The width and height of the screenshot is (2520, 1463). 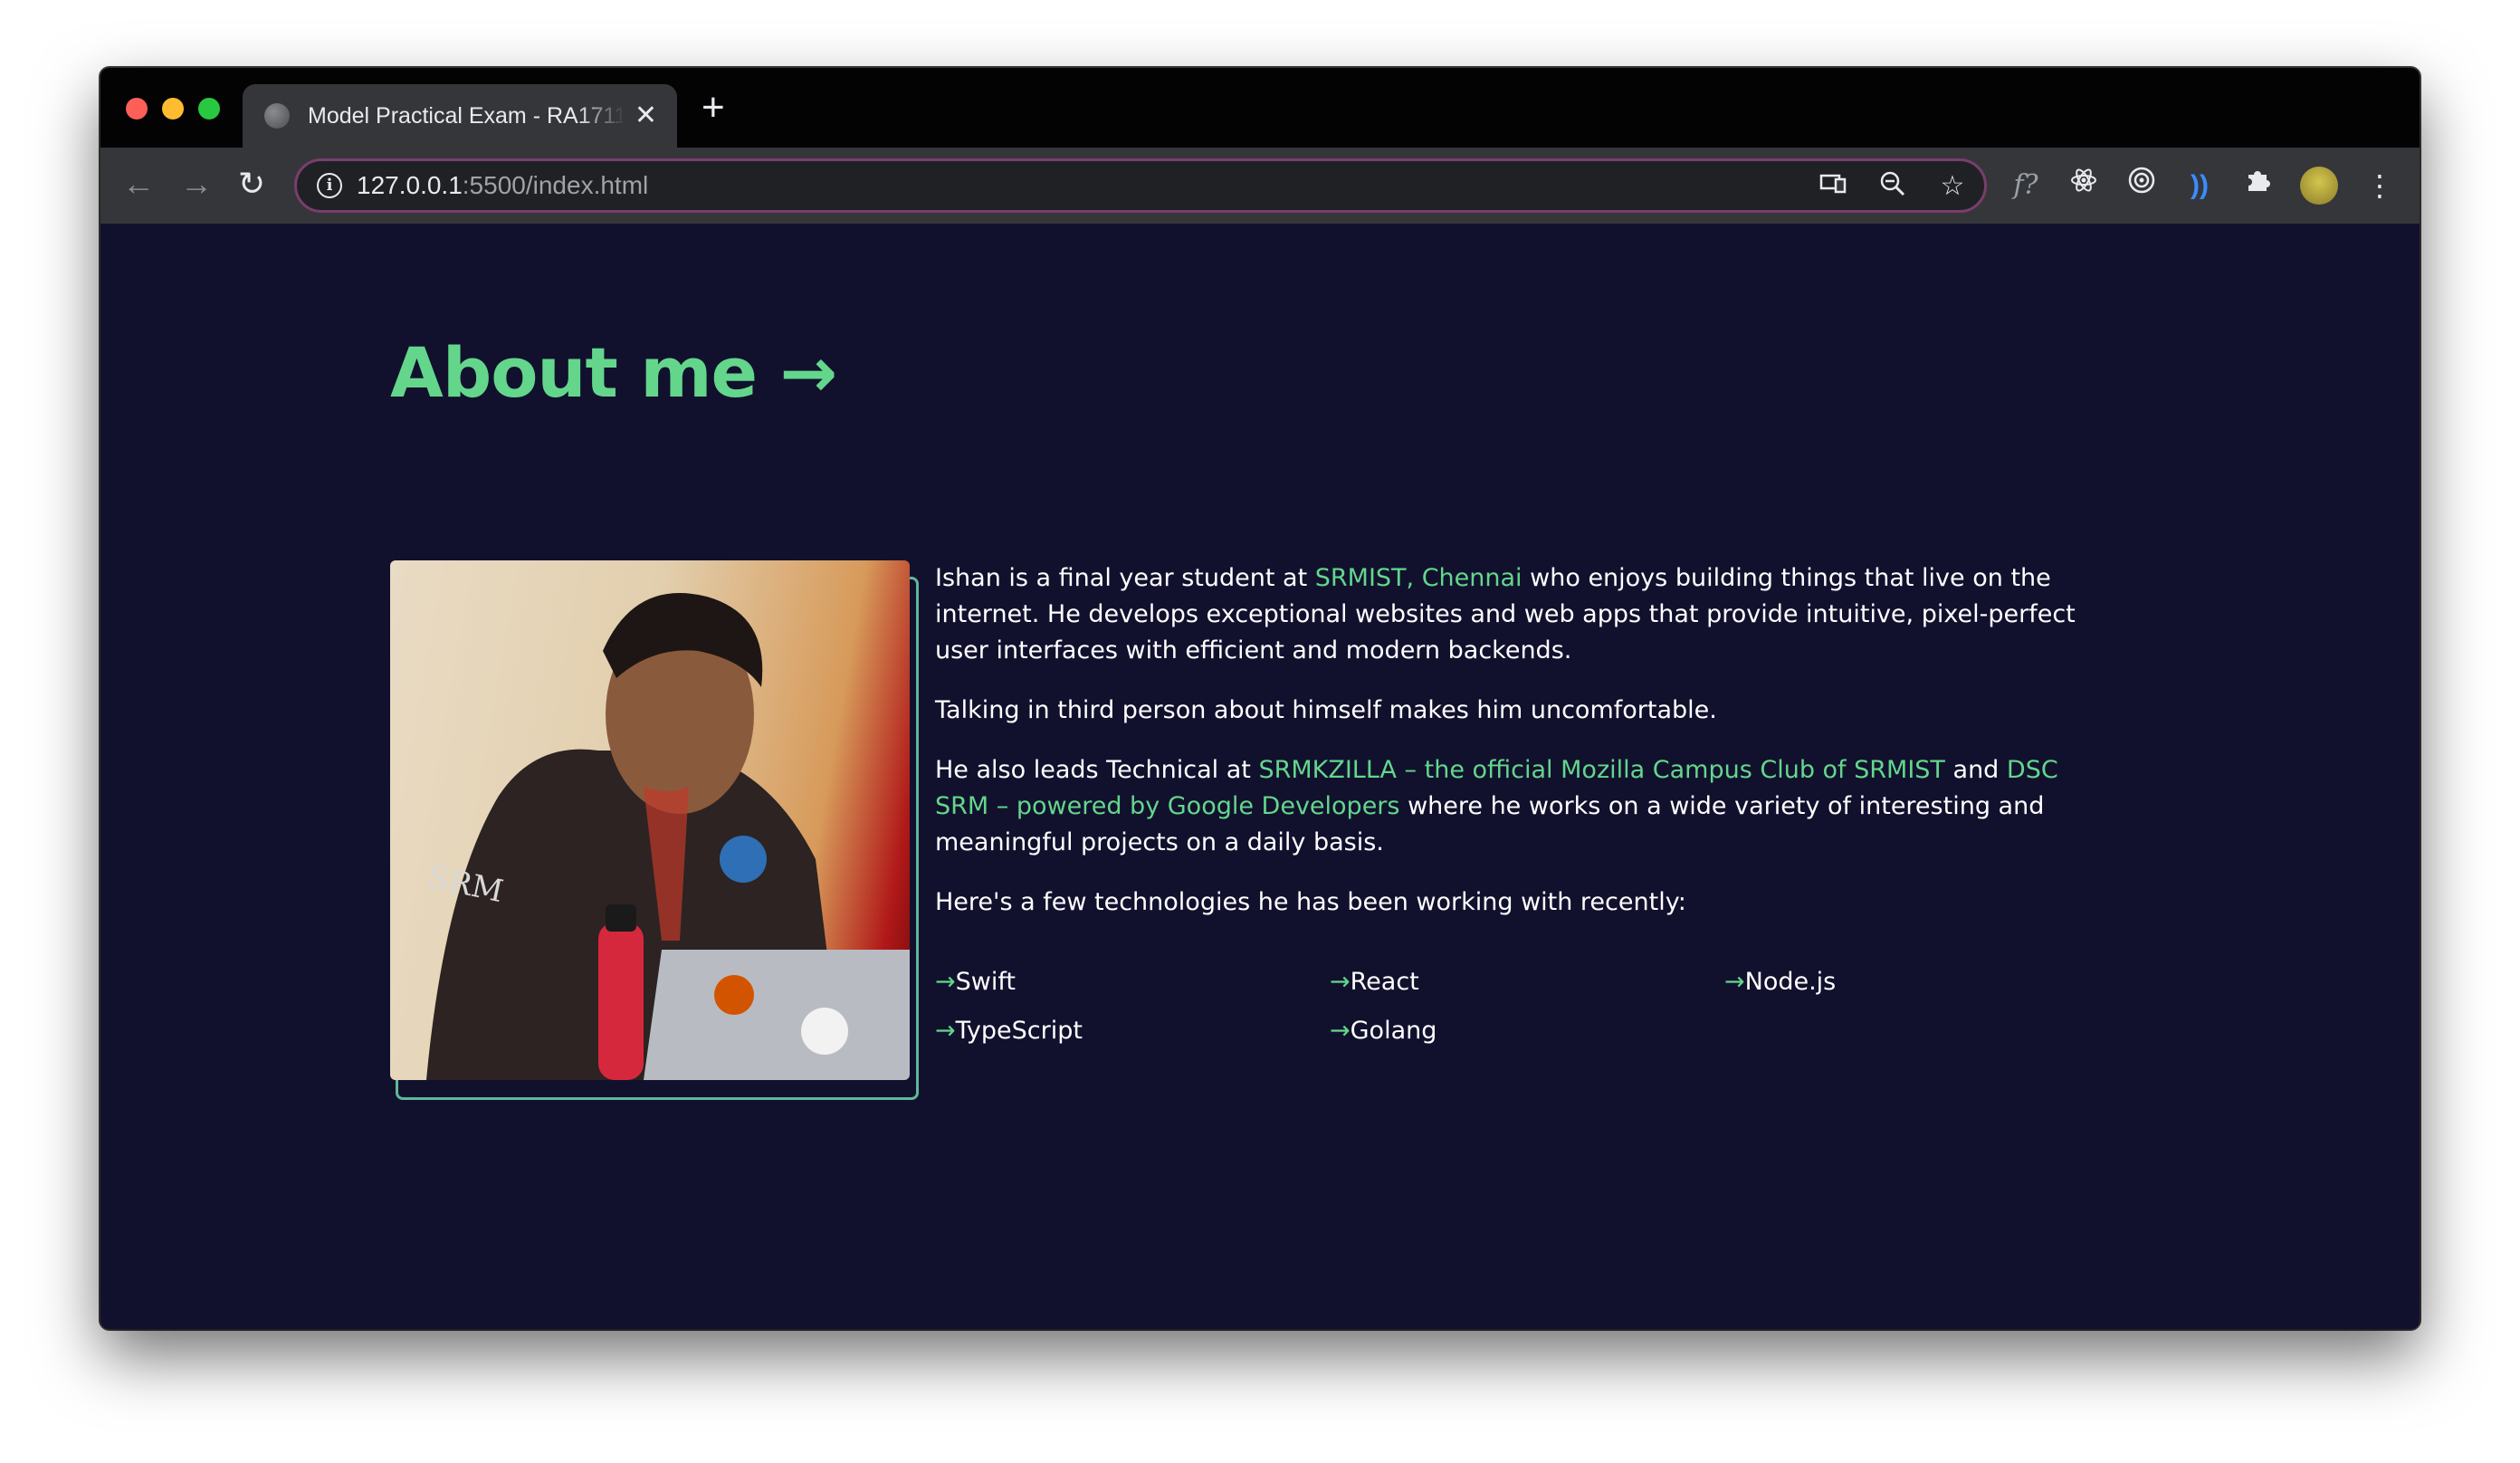 I want to click on tech-name: Swift, so click(x=986, y=982).